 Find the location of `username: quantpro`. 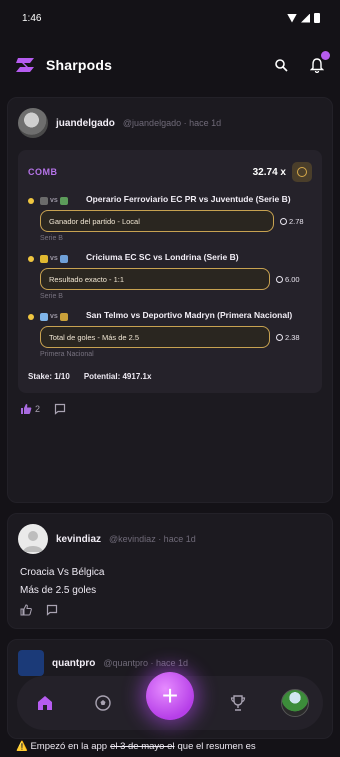

username: quantpro is located at coordinates (73, 663).